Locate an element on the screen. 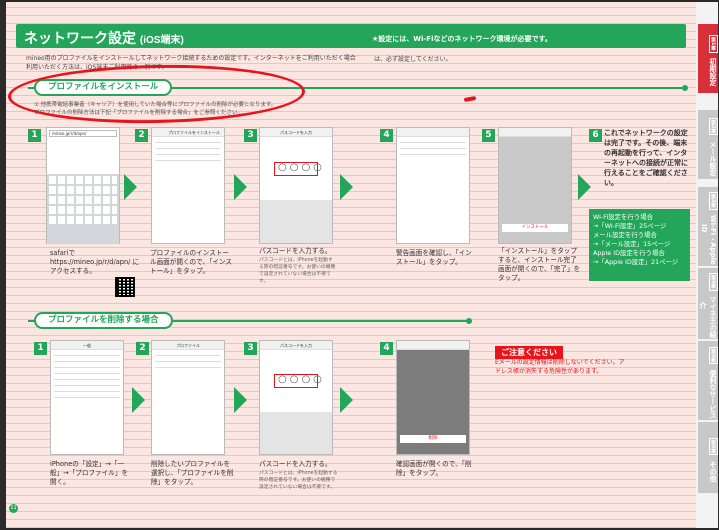 Image resolution: width=719 pixels, height=530 pixels. next-settings-line: Apple ID設定を行う場合 is located at coordinates (629, 253).